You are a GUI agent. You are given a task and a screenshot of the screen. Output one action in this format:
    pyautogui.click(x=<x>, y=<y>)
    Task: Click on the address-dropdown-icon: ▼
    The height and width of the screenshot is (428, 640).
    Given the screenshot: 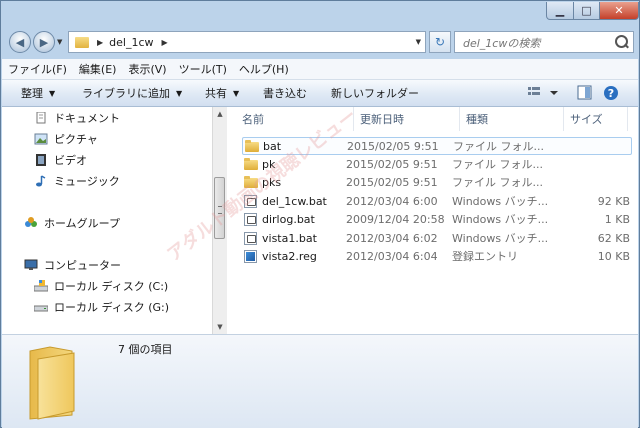 What is the action you would take?
    pyautogui.click(x=418, y=42)
    